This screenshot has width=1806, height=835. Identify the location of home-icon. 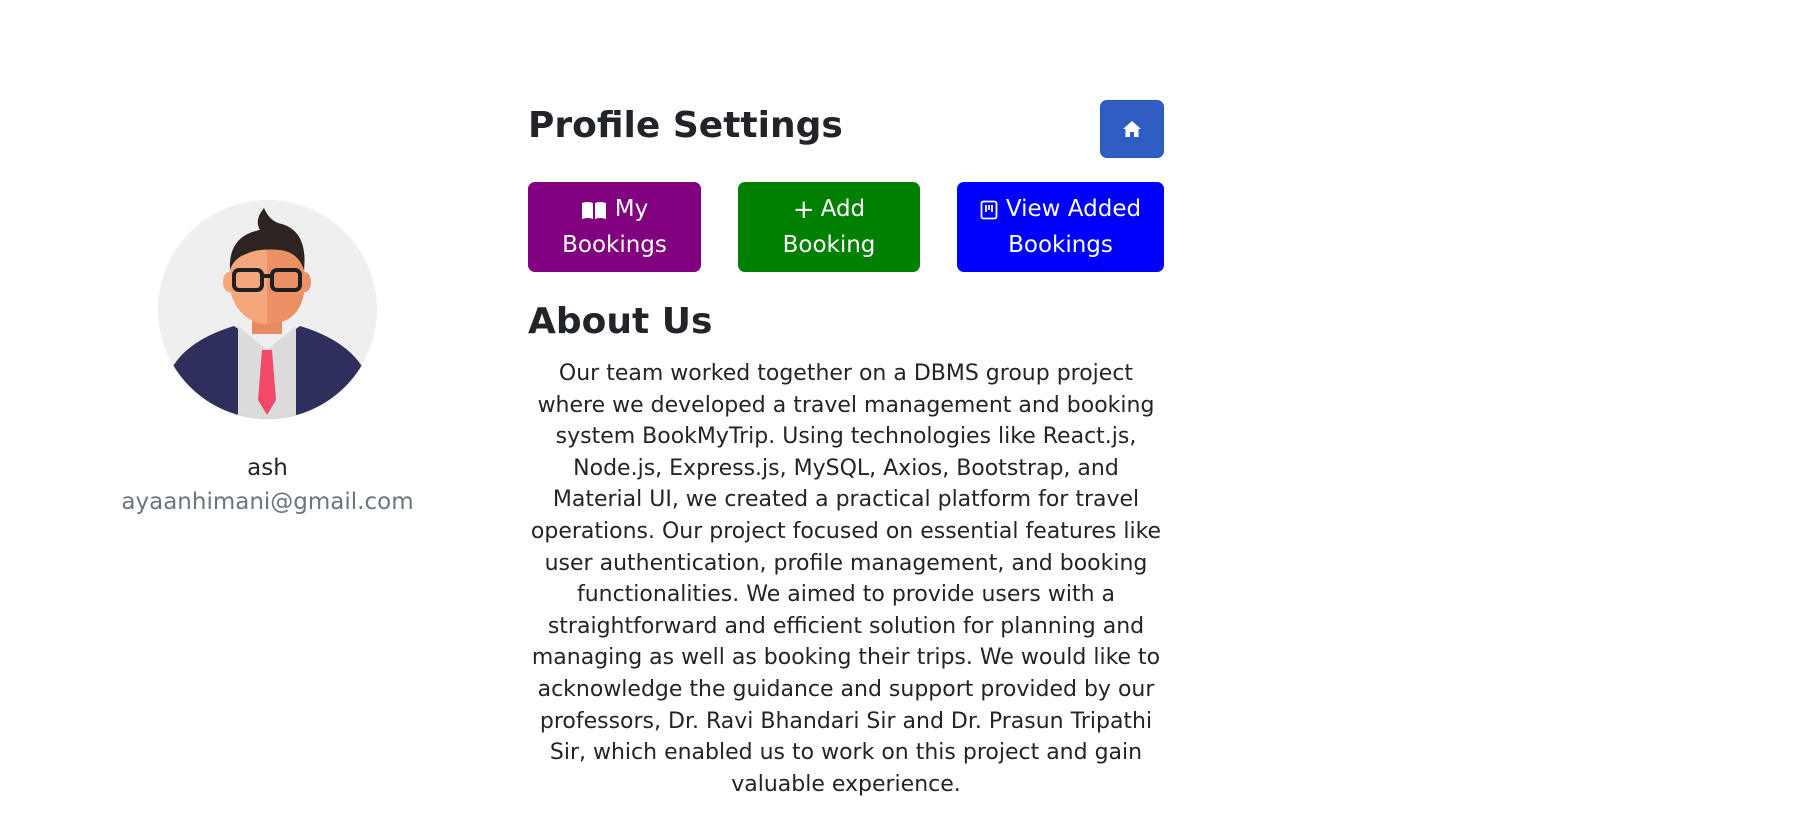
(1132, 129).